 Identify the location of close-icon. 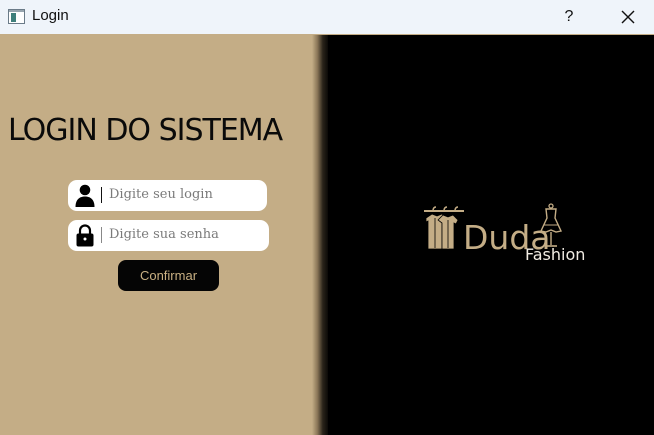
(628, 17).